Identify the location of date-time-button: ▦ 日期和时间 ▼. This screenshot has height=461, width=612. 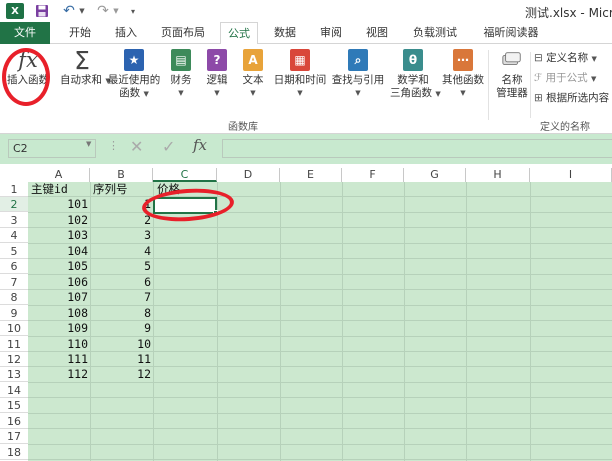
(300, 74).